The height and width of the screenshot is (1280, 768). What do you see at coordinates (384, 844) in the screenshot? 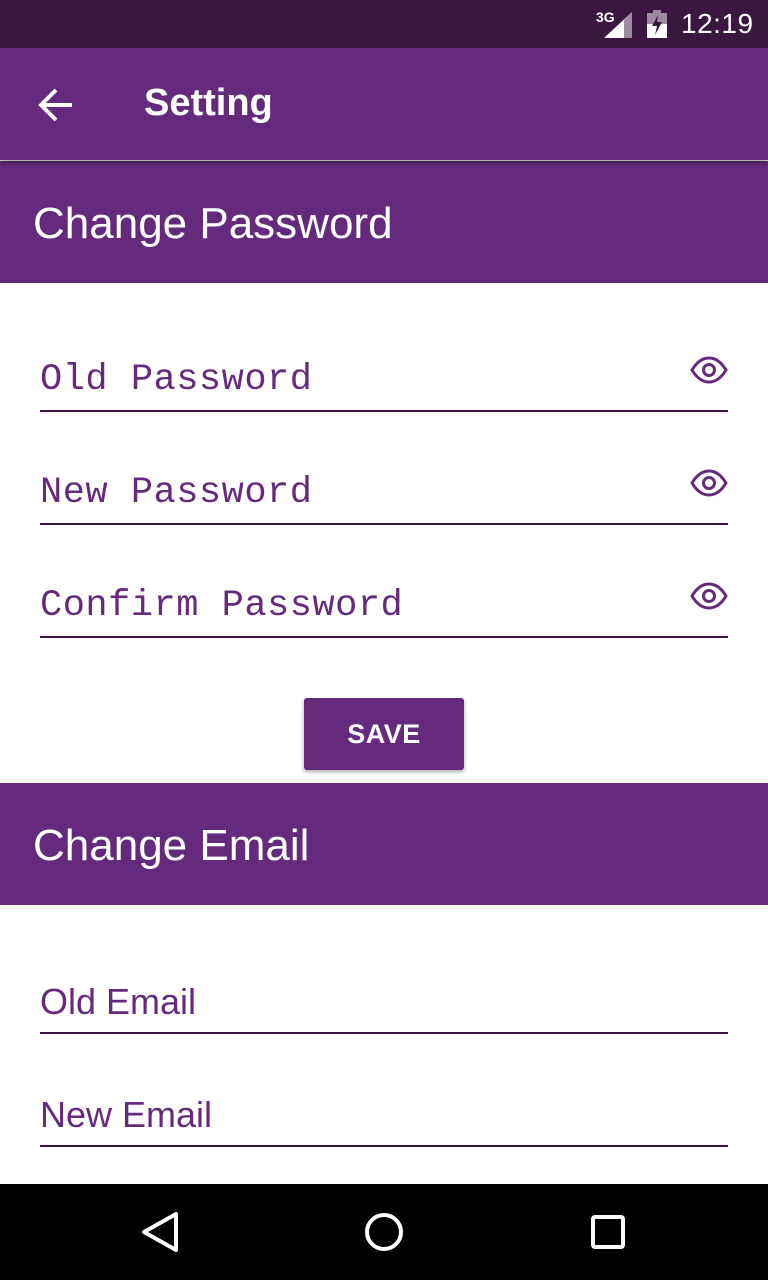
I see `change-email-header: Change Email` at bounding box center [384, 844].